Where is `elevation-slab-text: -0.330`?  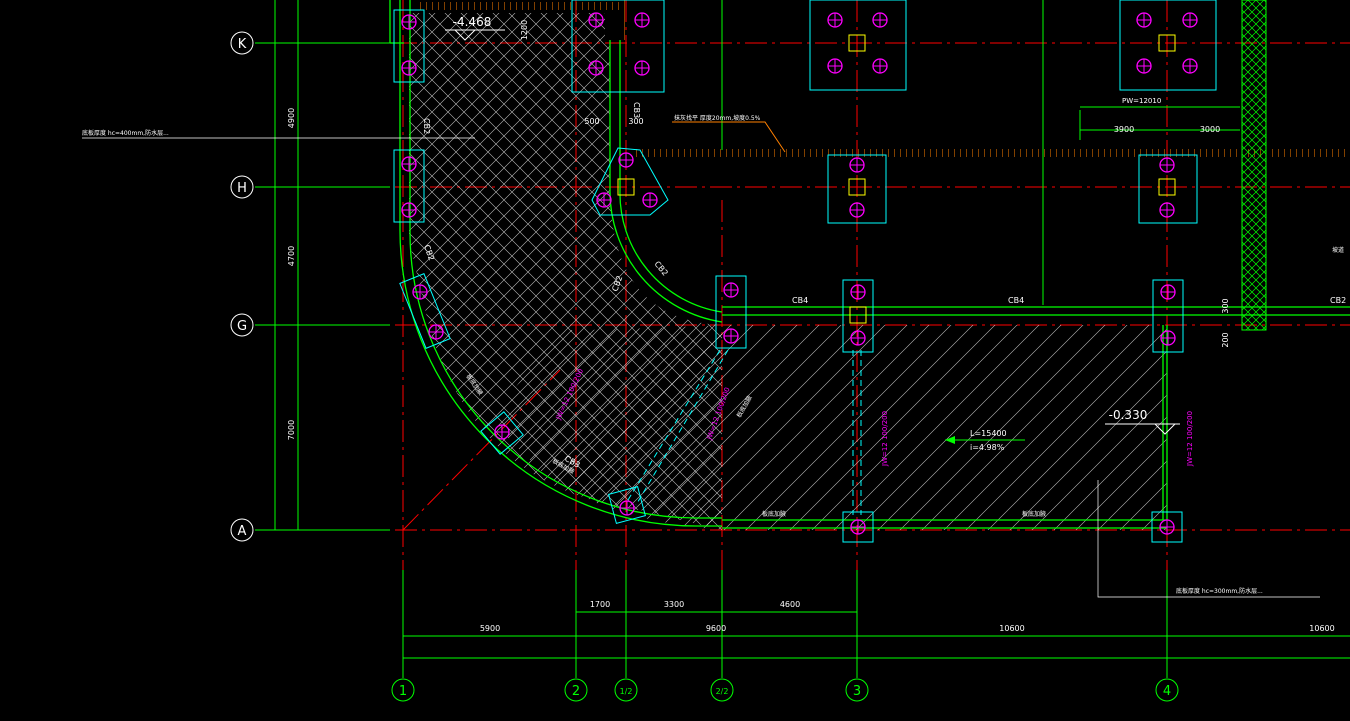 elevation-slab-text: -0.330 is located at coordinates (1128, 415).